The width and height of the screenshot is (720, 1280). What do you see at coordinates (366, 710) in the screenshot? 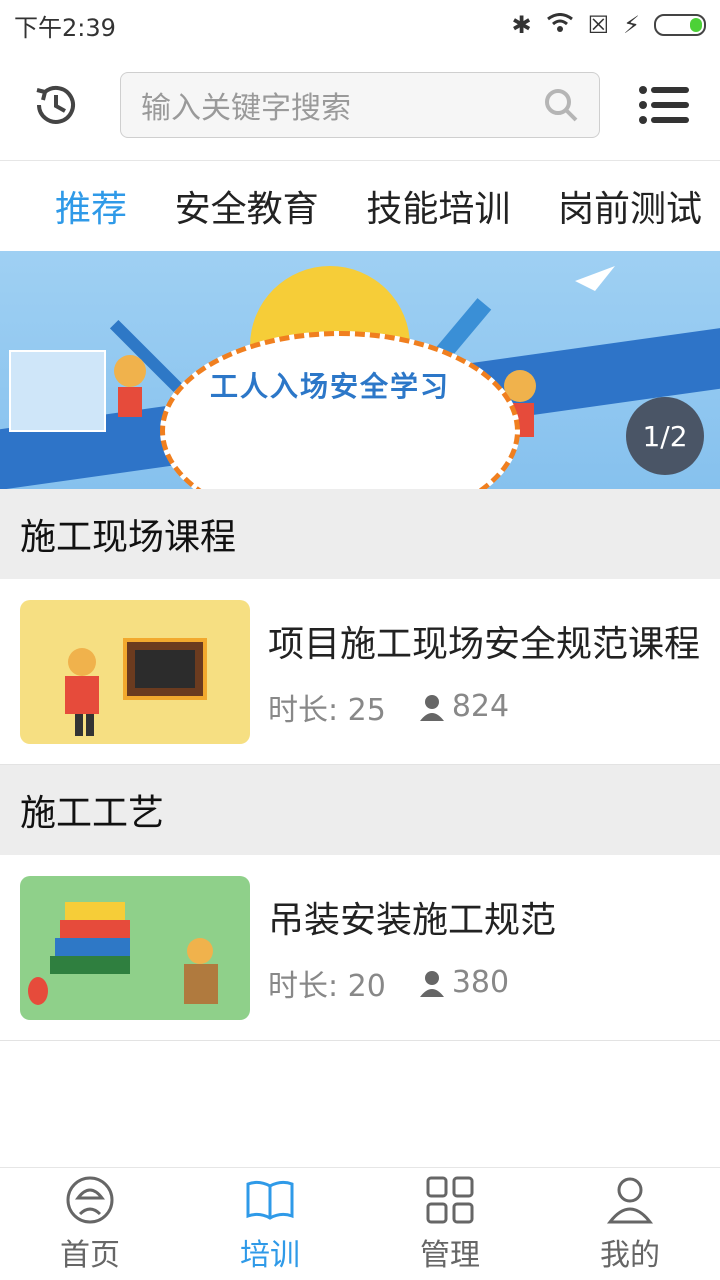
I see `duration-value: 25` at bounding box center [366, 710].